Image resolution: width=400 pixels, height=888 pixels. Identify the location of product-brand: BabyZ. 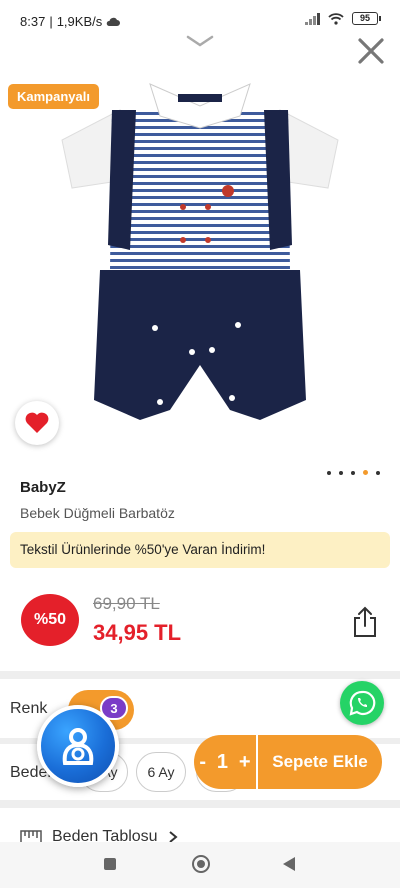
(43, 487).